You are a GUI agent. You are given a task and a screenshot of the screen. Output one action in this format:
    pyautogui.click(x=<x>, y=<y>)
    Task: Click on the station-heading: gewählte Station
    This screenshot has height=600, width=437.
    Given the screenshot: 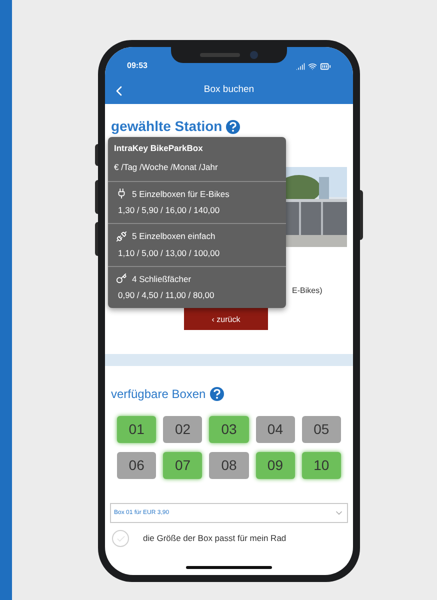 What is the action you would take?
    pyautogui.click(x=166, y=126)
    